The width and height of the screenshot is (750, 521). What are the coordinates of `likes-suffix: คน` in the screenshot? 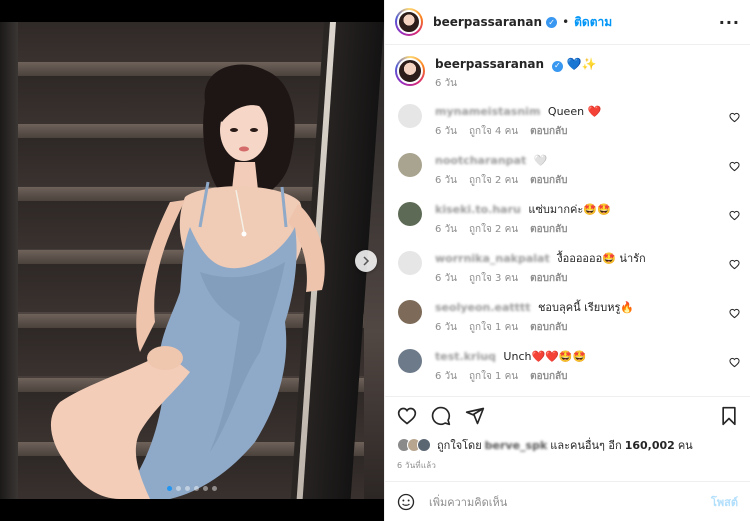 It's located at (685, 445).